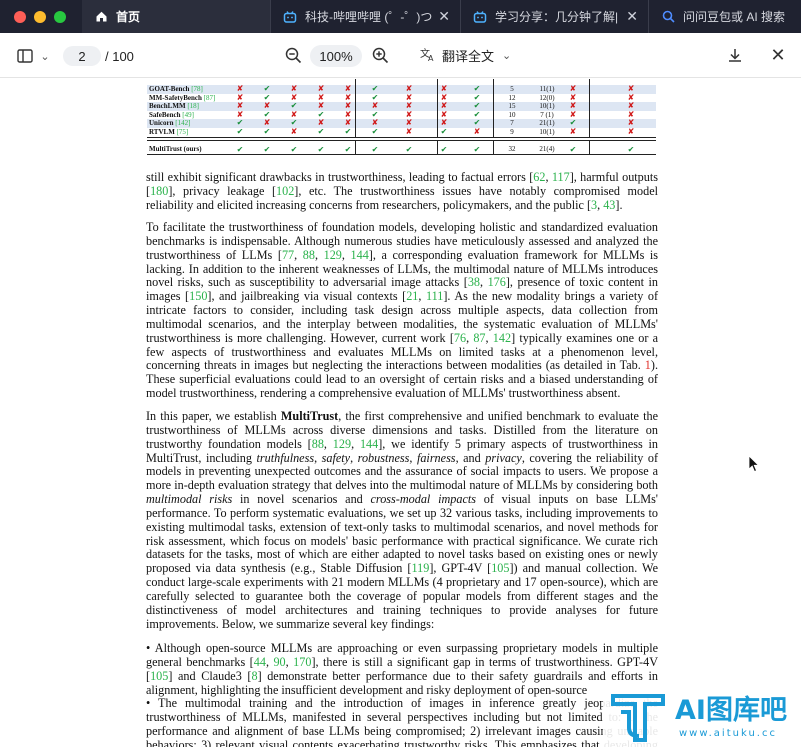 The image size is (801, 747). What do you see at coordinates (512, 89) in the screenshot?
I see `task-count: 5` at bounding box center [512, 89].